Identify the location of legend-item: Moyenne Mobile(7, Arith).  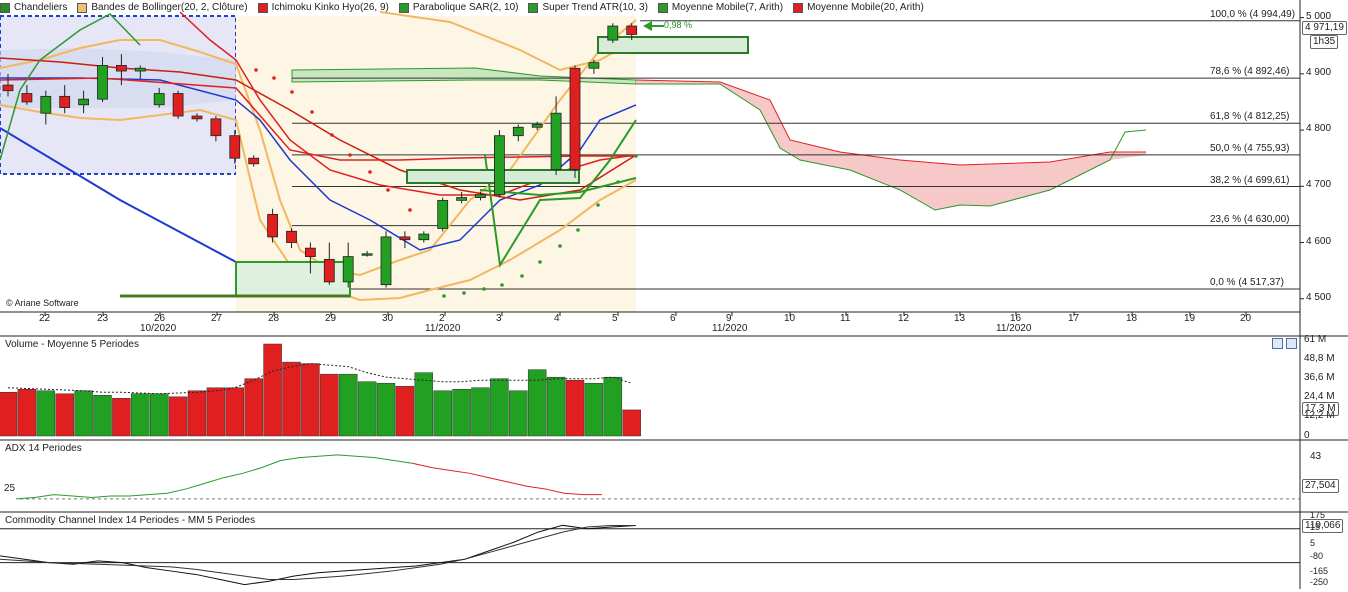
(720, 7).